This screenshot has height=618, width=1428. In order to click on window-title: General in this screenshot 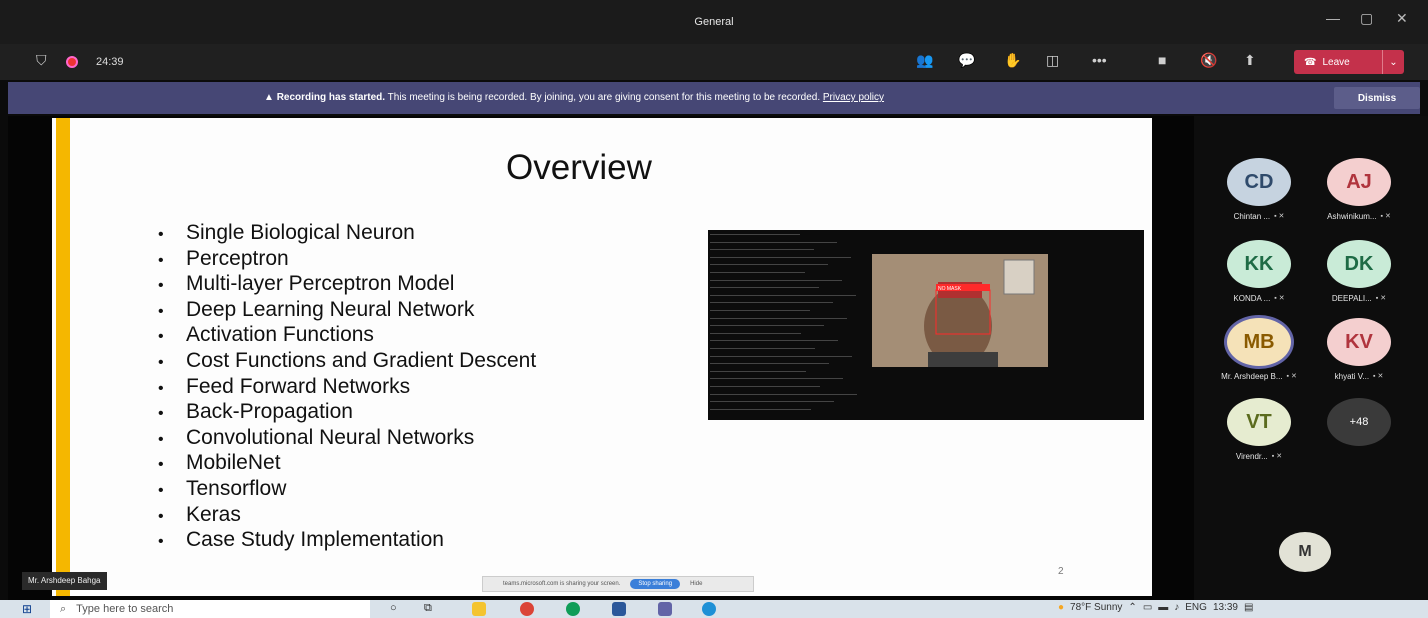, I will do `click(714, 22)`.